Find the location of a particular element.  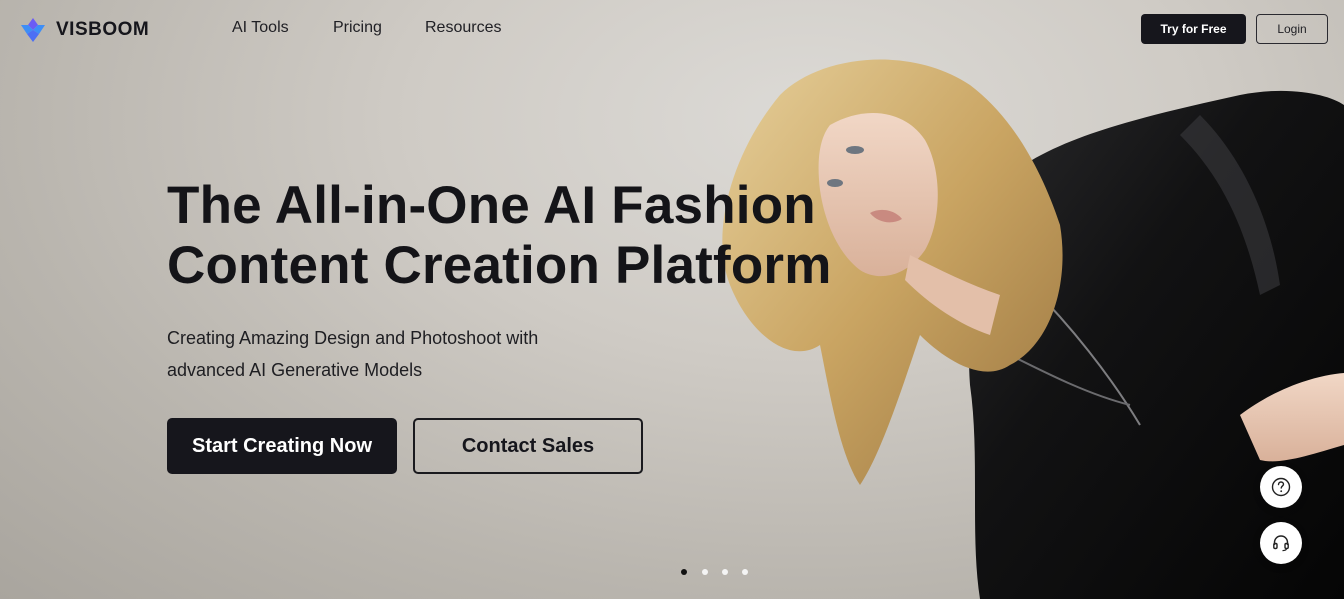

question-icon is located at coordinates (1281, 487).